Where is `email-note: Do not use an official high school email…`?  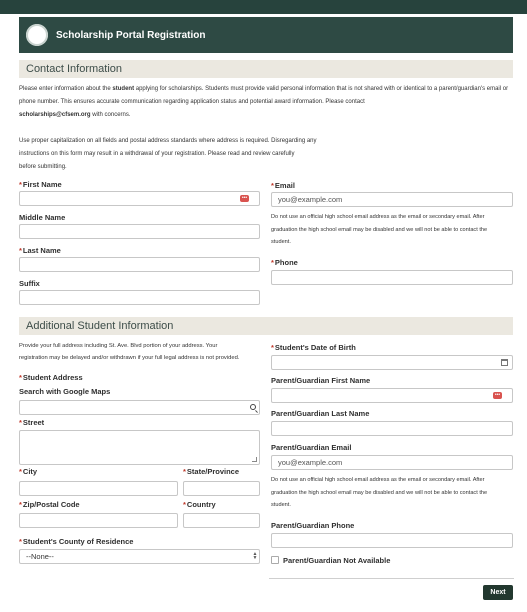
email-note: Do not use an official high school email… is located at coordinates (393, 230).